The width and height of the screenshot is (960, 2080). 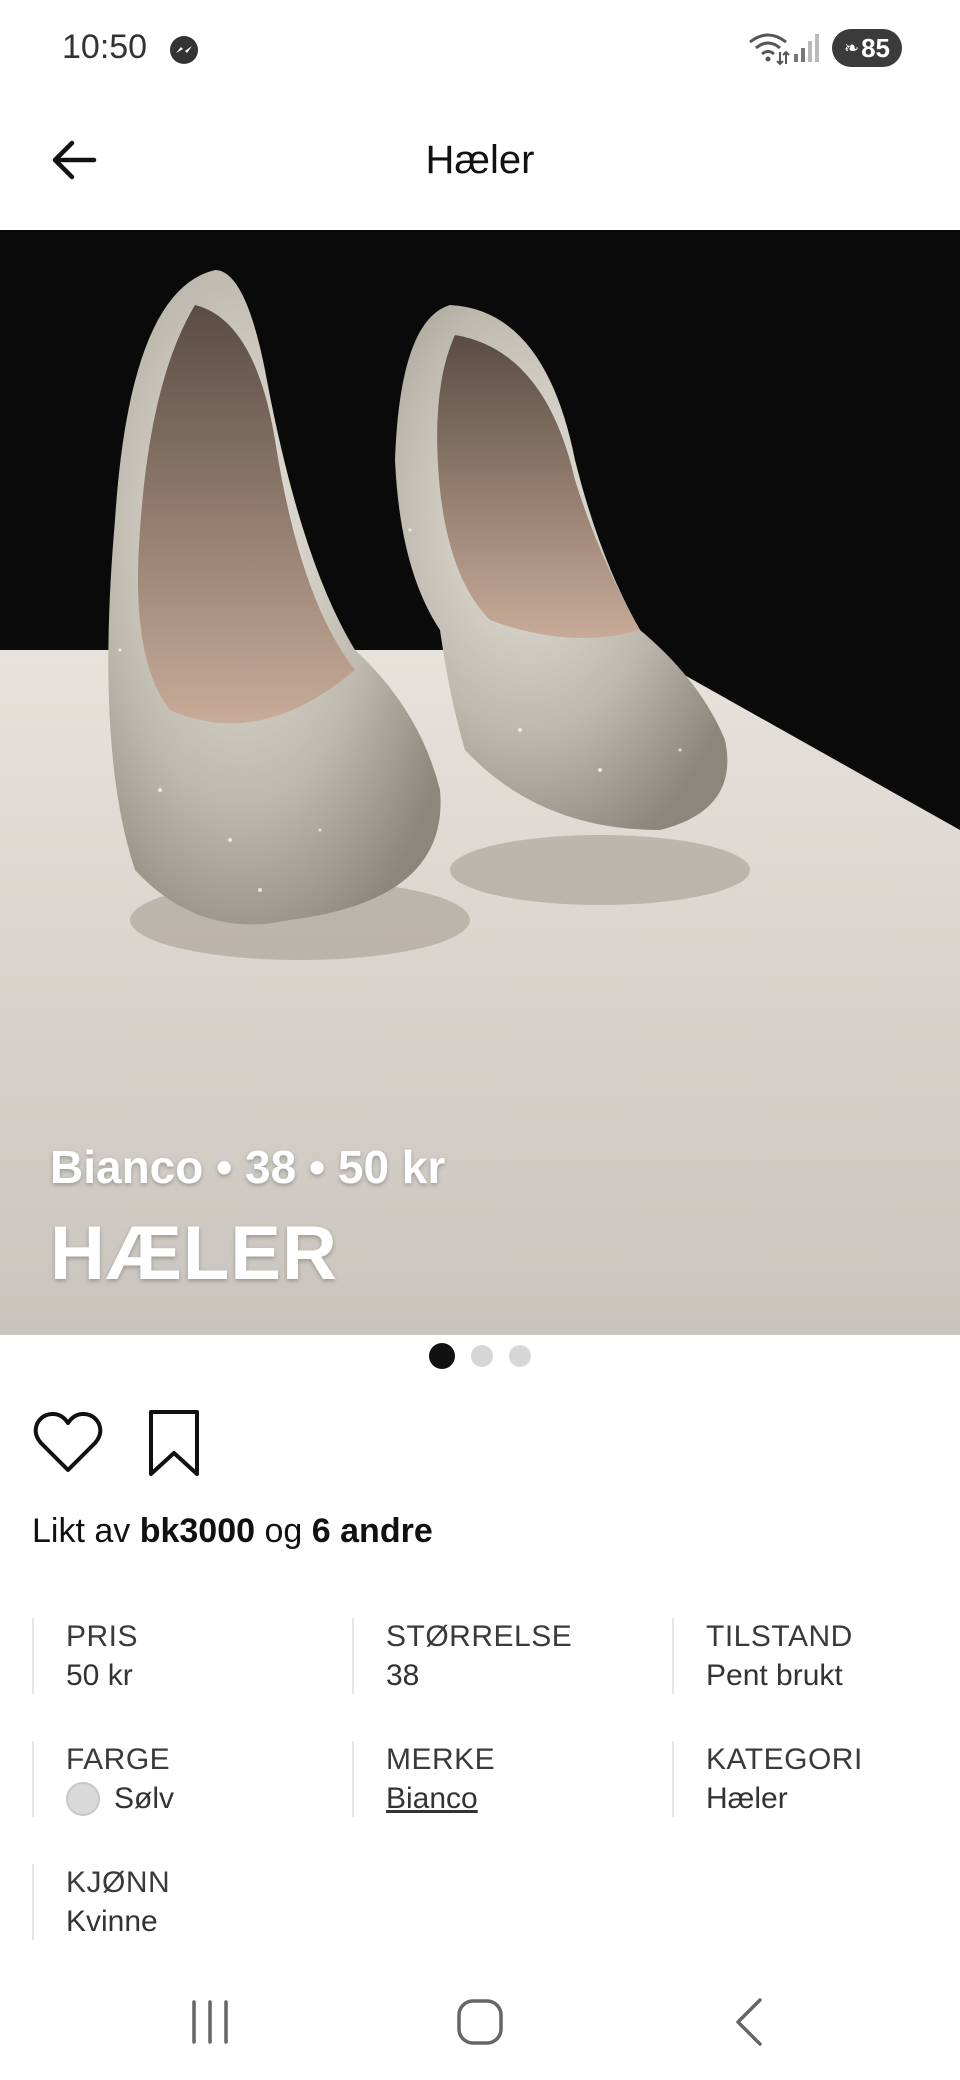 I want to click on hero-subtitle: Bianco • 38 • 50 kr, so click(x=248, y=1167).